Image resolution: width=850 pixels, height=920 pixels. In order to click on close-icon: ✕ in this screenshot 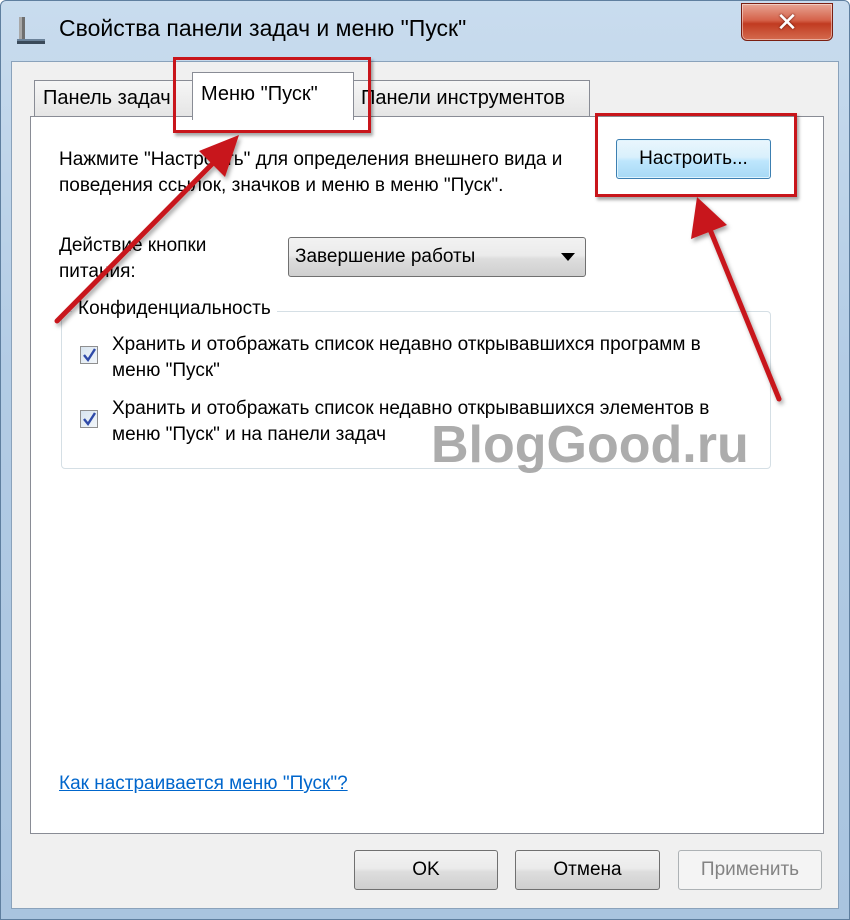, I will do `click(787, 22)`.